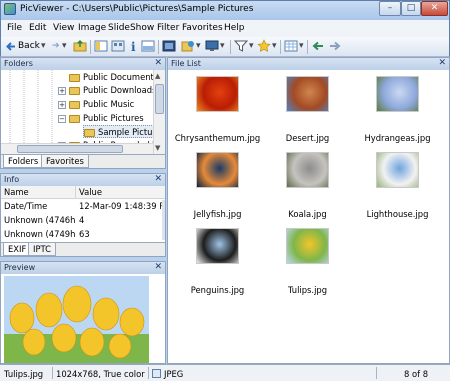 This screenshot has width=450, height=381. I want to click on info-scrollbar, so click(163, 220).